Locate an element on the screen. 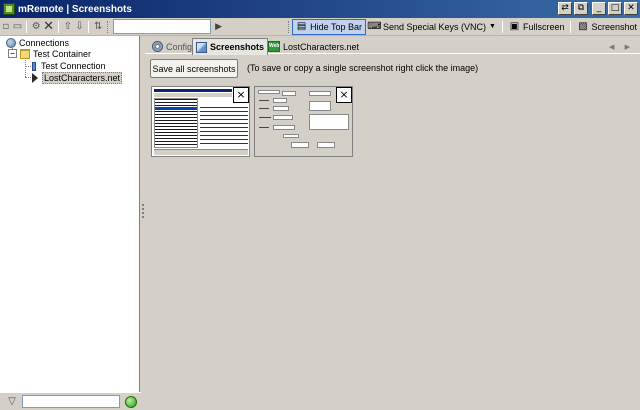 The image size is (640, 410). tab-label: Config is located at coordinates (179, 46).